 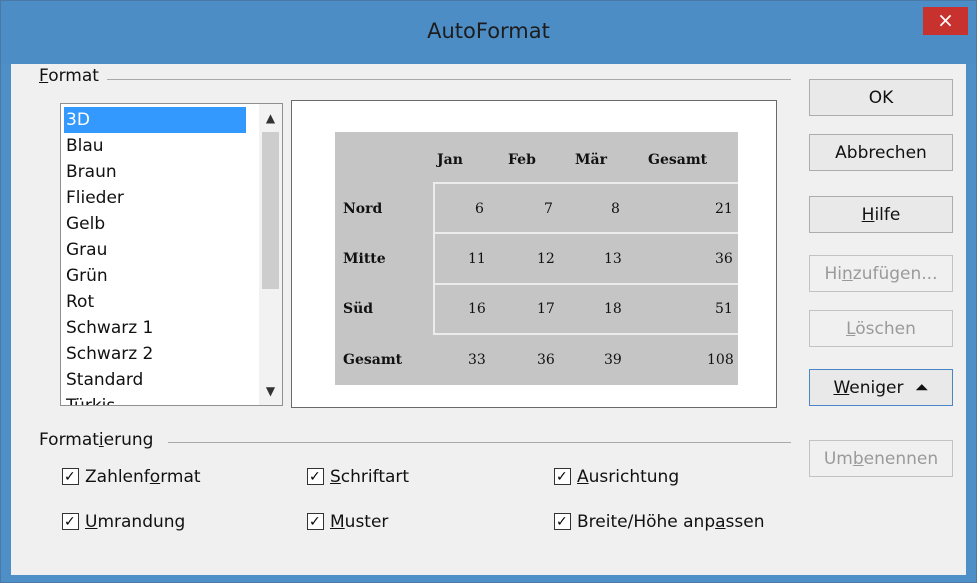 I want to click on preview-cell: 7, so click(x=548, y=209).